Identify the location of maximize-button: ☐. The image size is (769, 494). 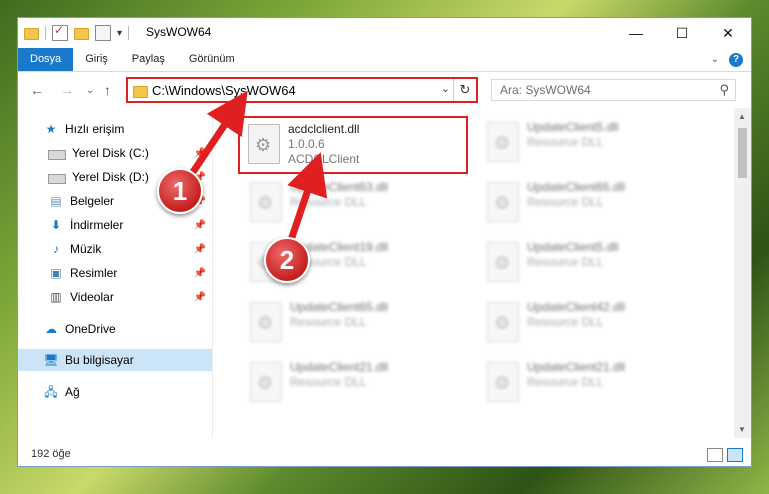
(682, 33).